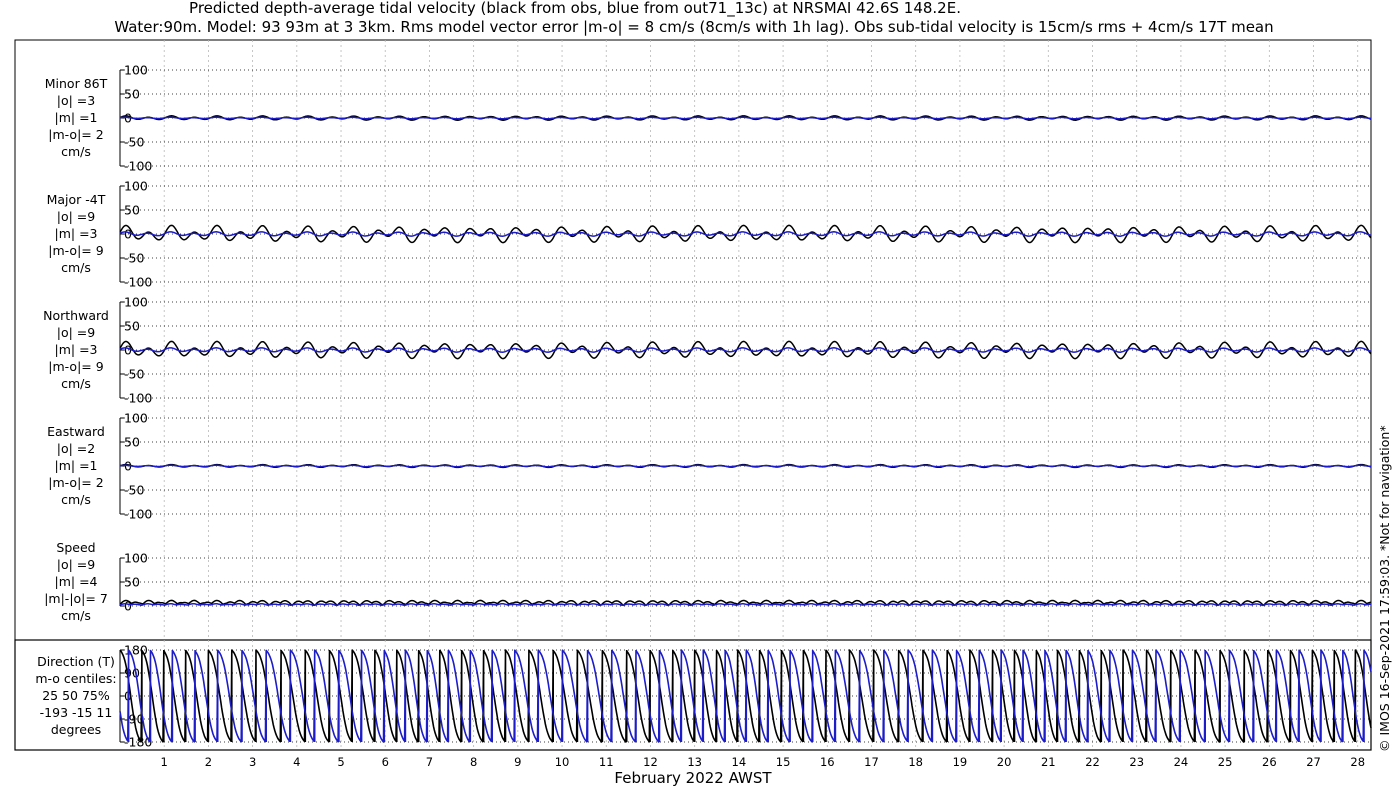 This screenshot has width=1400, height=800. I want to click on direction-label-line: 25 50 75%, so click(76, 695).